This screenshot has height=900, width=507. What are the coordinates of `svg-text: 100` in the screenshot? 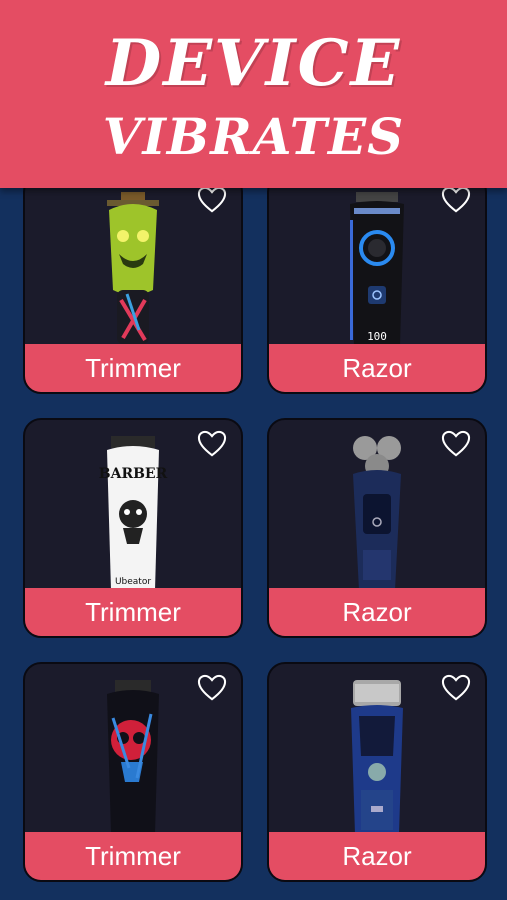 It's located at (377, 336).